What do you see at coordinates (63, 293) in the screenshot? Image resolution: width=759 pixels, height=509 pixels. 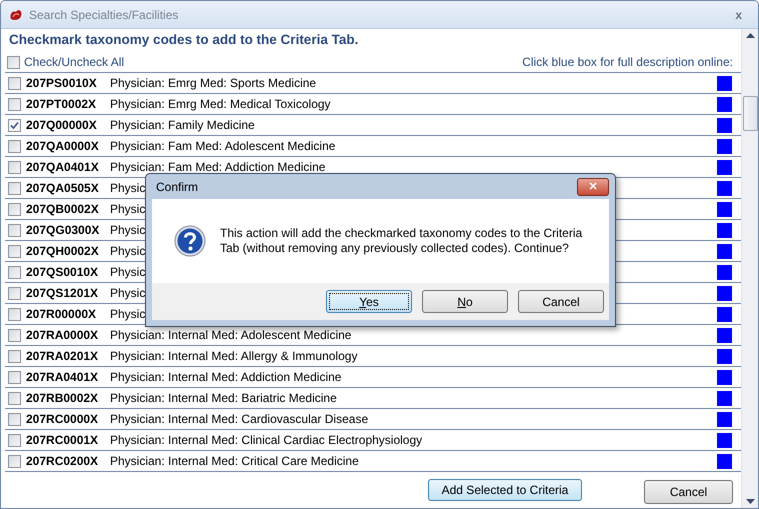 I see `taxonomy-code: 207QS1201X` at bounding box center [63, 293].